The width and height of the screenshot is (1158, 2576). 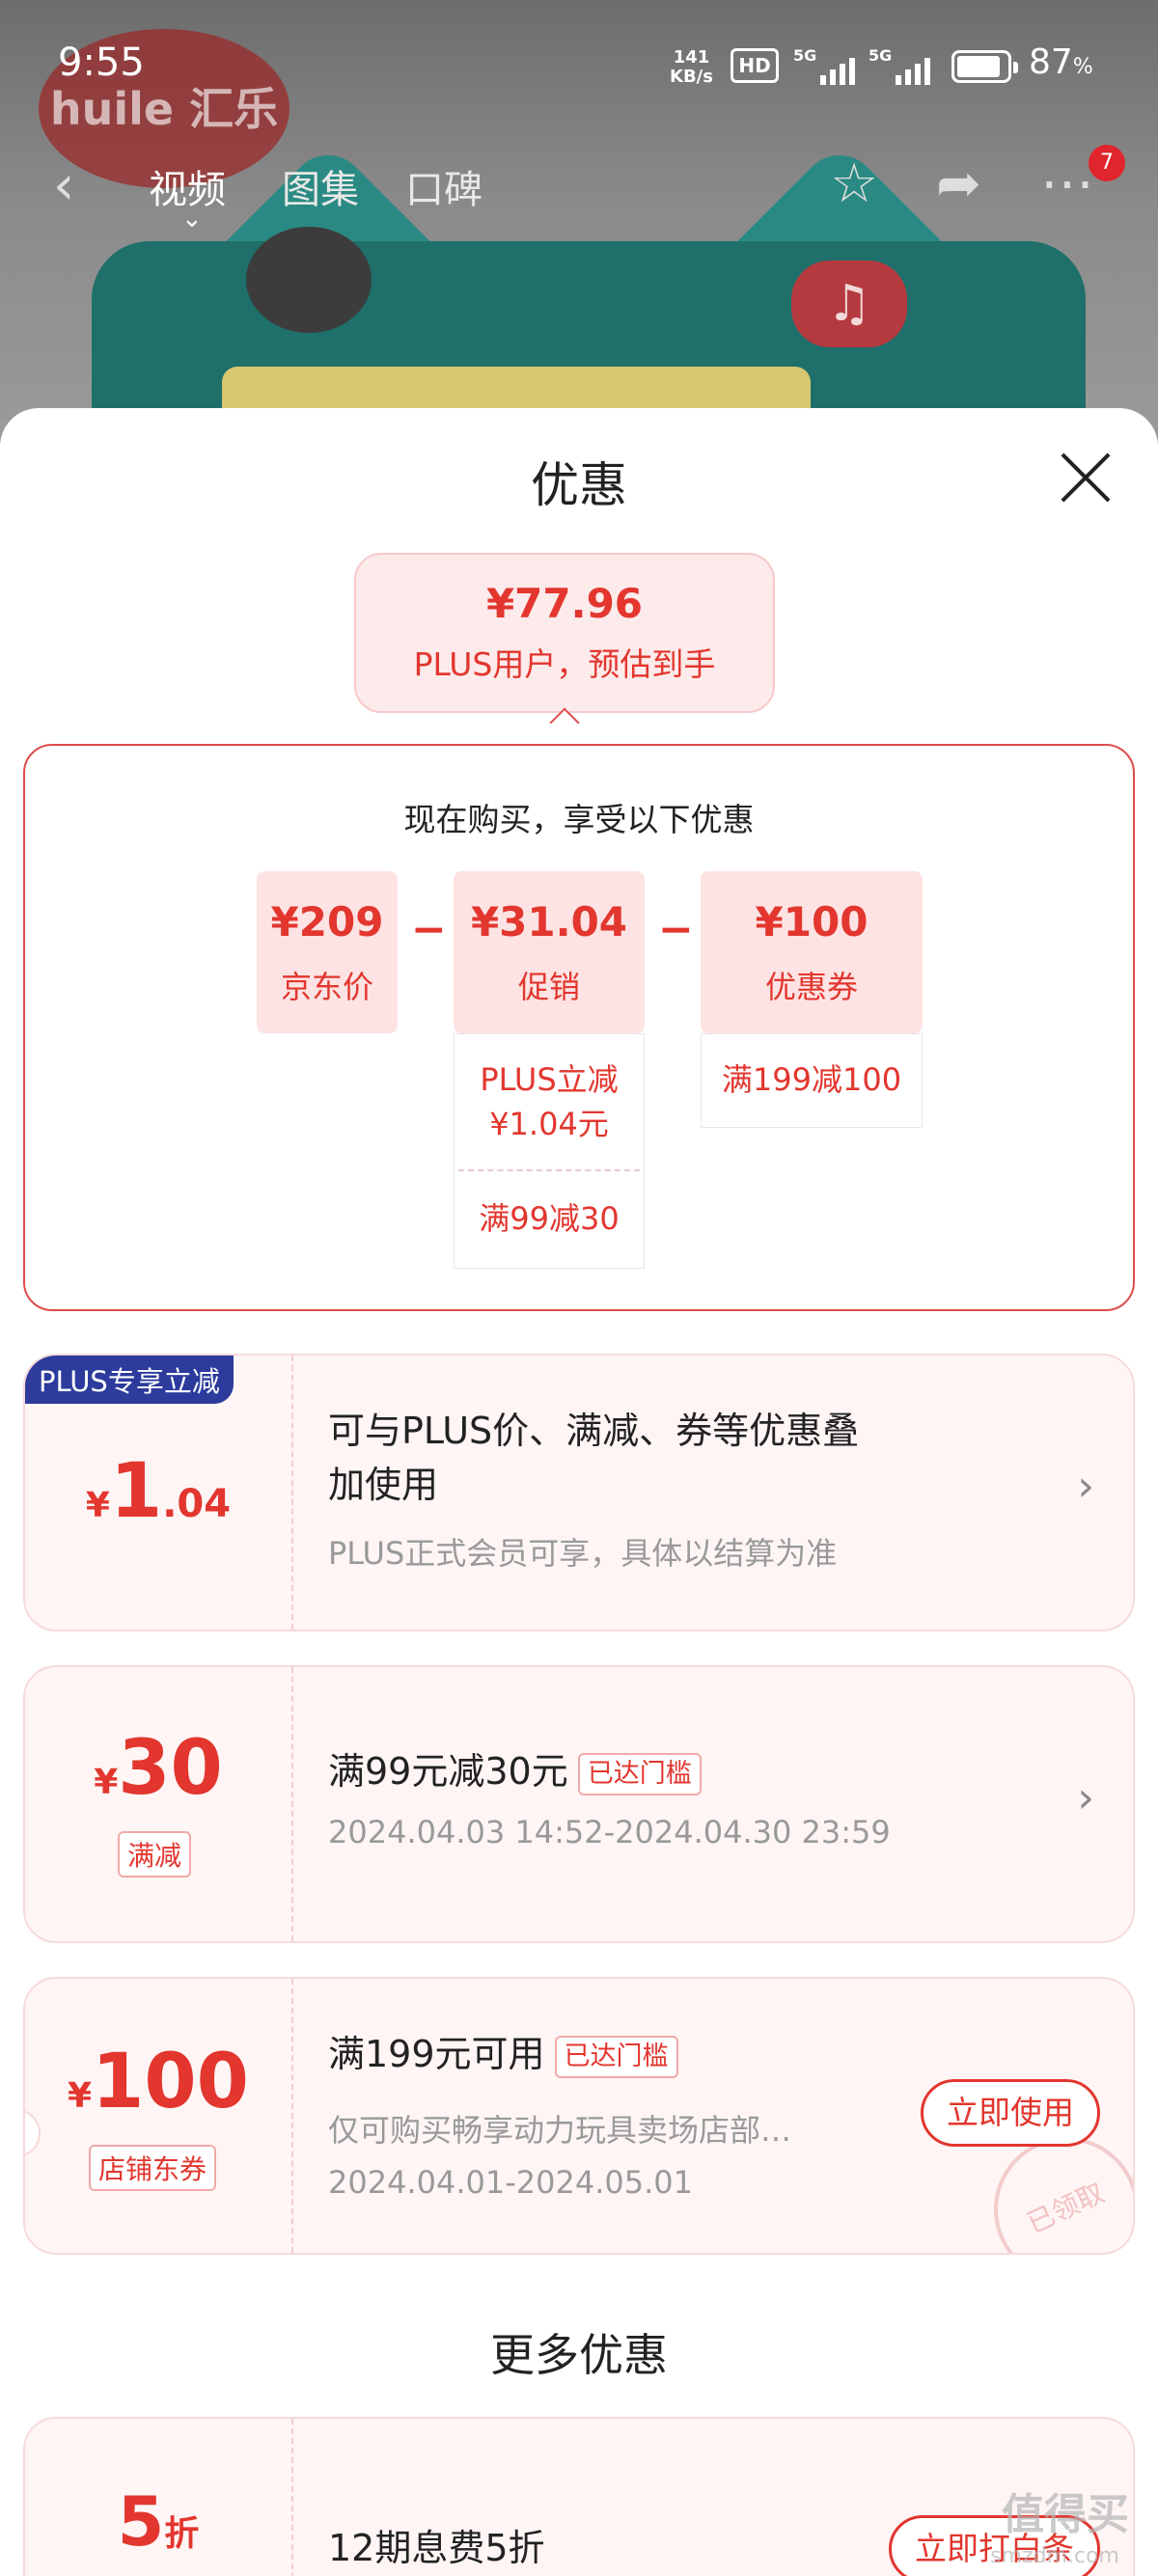 I want to click on breakdown-label: 促销, so click(x=548, y=987).